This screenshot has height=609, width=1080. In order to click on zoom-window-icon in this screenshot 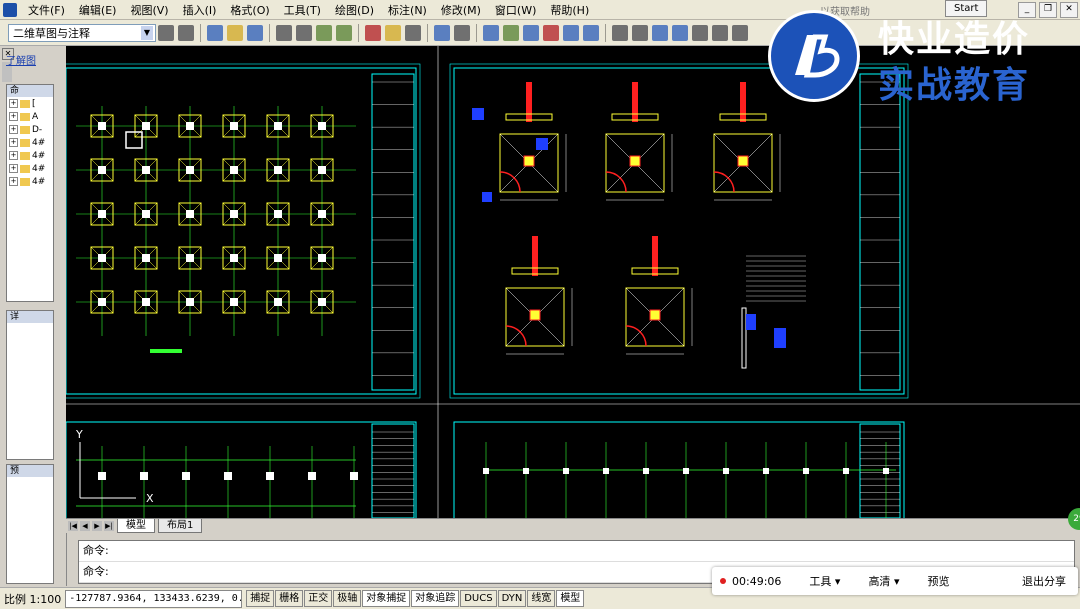, I will do `click(531, 32)`.